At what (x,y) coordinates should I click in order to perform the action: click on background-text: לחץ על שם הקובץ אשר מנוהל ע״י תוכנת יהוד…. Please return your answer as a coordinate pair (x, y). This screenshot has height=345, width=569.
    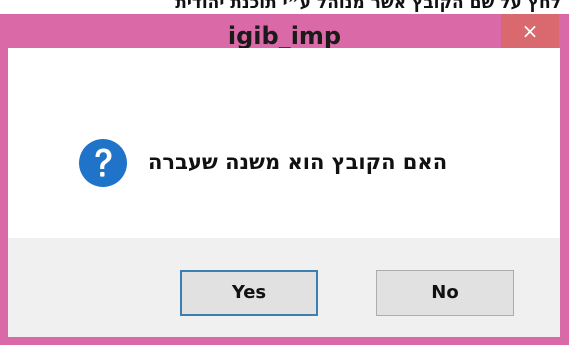
    Looking at the image, I should click on (368, 6).